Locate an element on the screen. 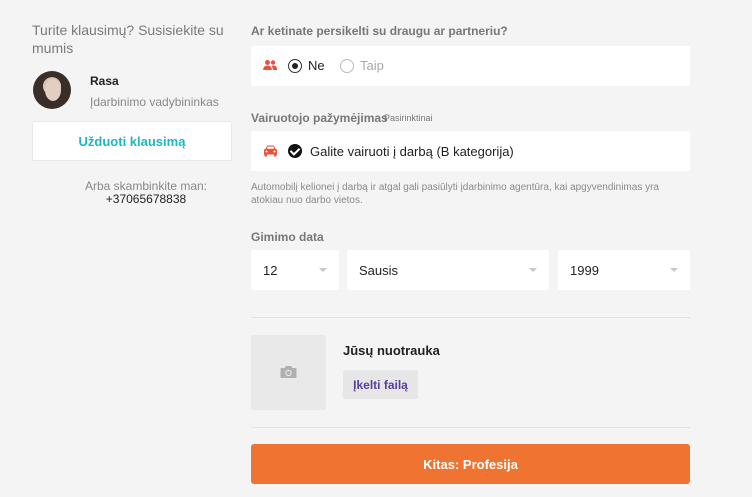 The height and width of the screenshot is (497, 752). car-icon is located at coordinates (270, 151).